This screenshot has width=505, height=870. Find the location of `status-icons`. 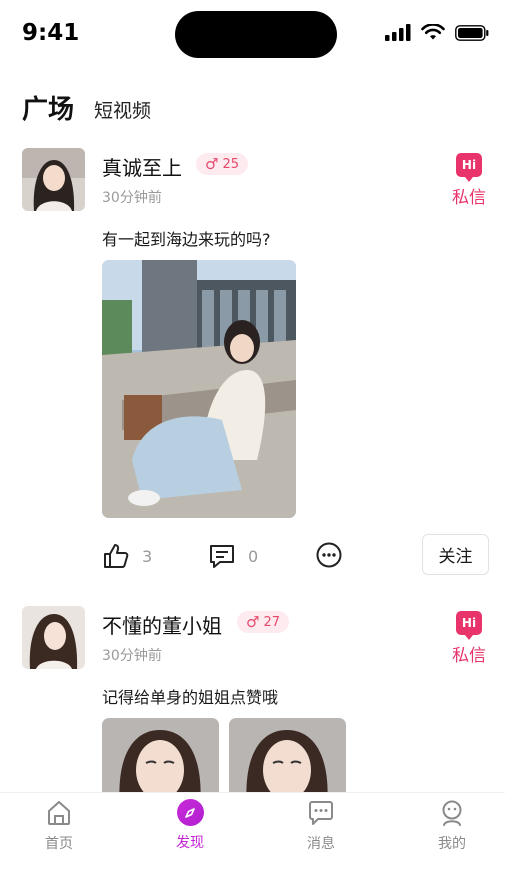

status-icons is located at coordinates (437, 32).